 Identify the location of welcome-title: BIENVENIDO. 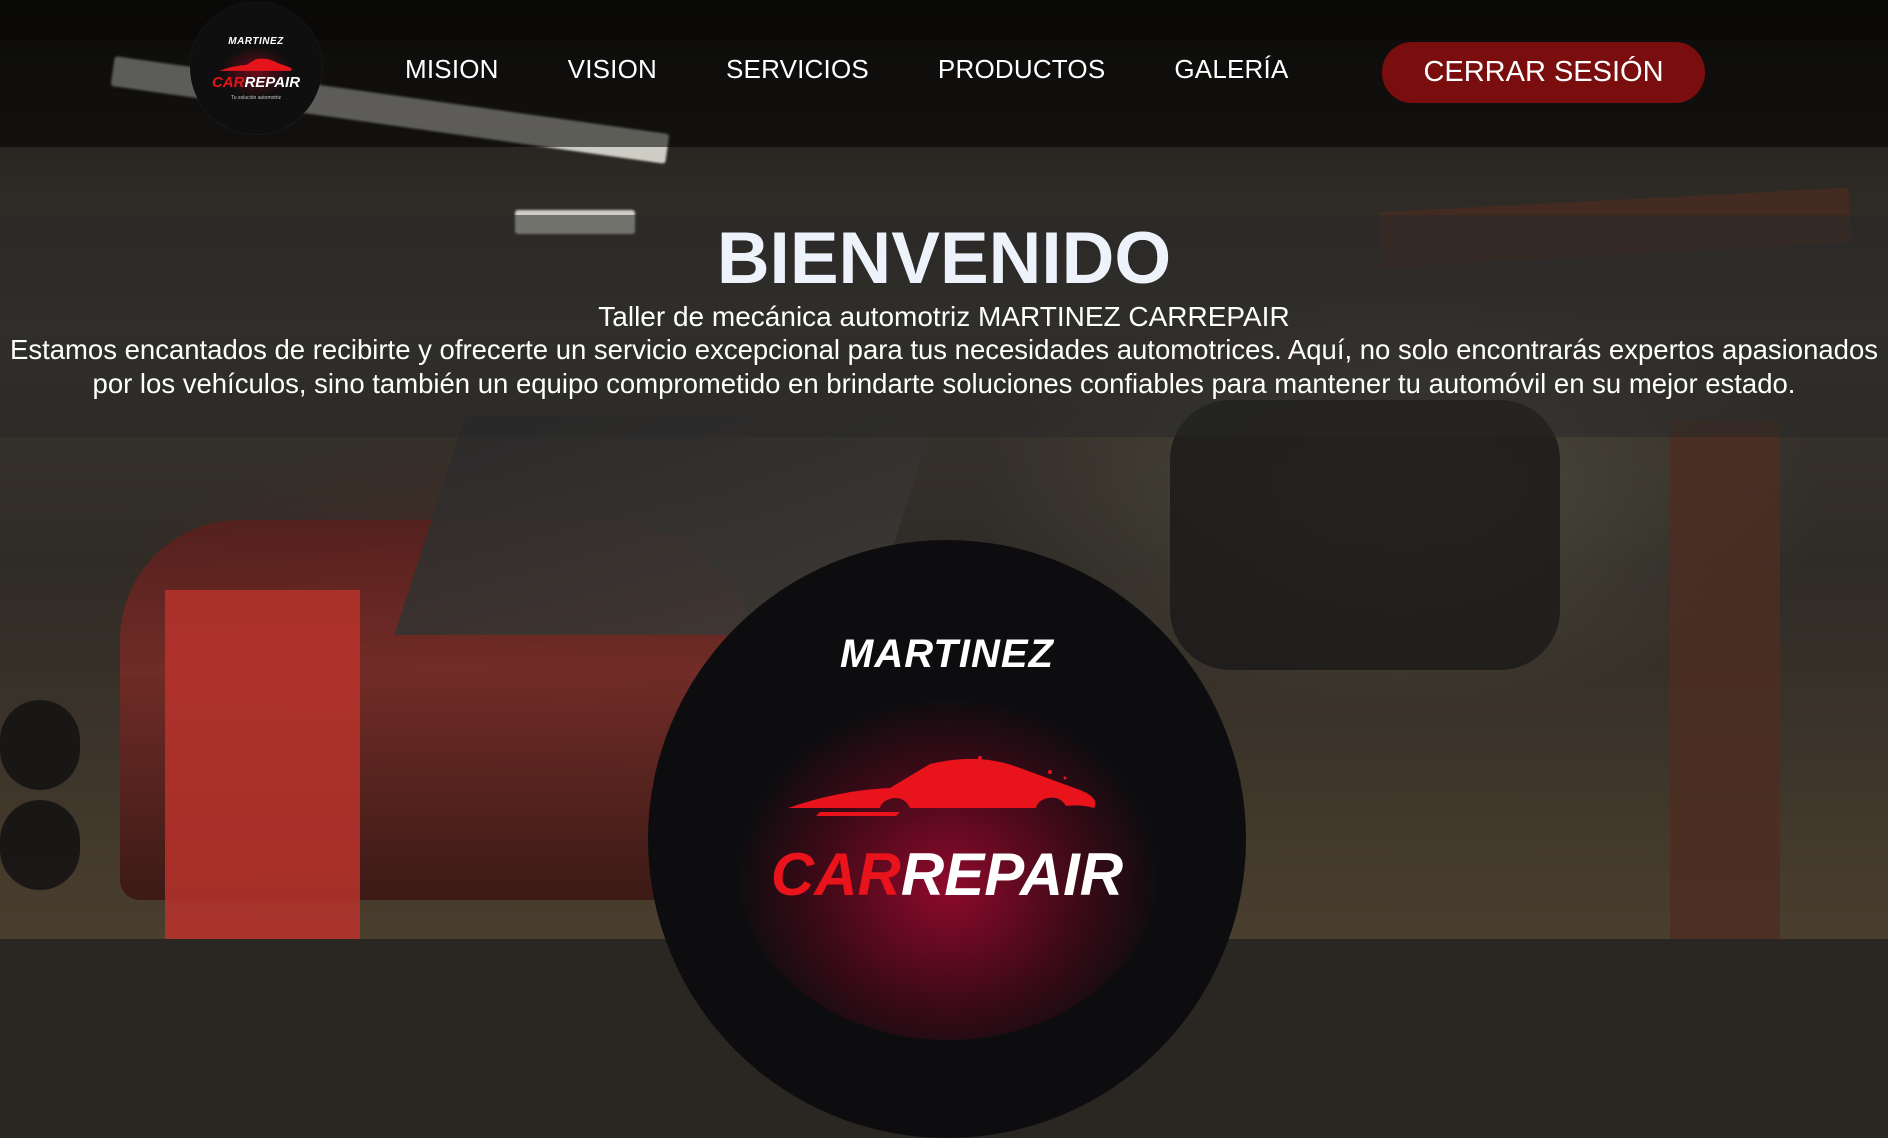
(944, 258).